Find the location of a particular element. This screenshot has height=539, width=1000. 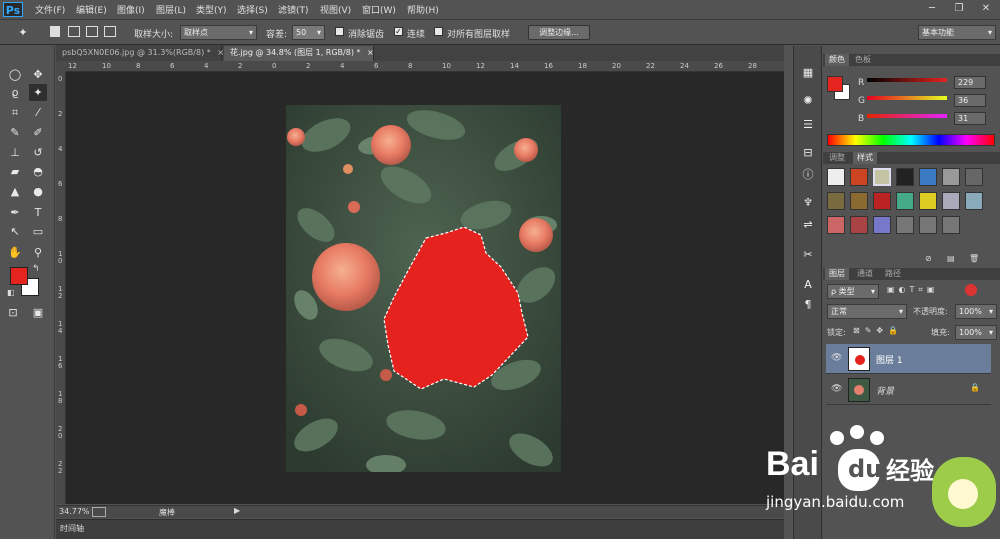

info-panel-icon: ⓘ is located at coordinates (808, 174).